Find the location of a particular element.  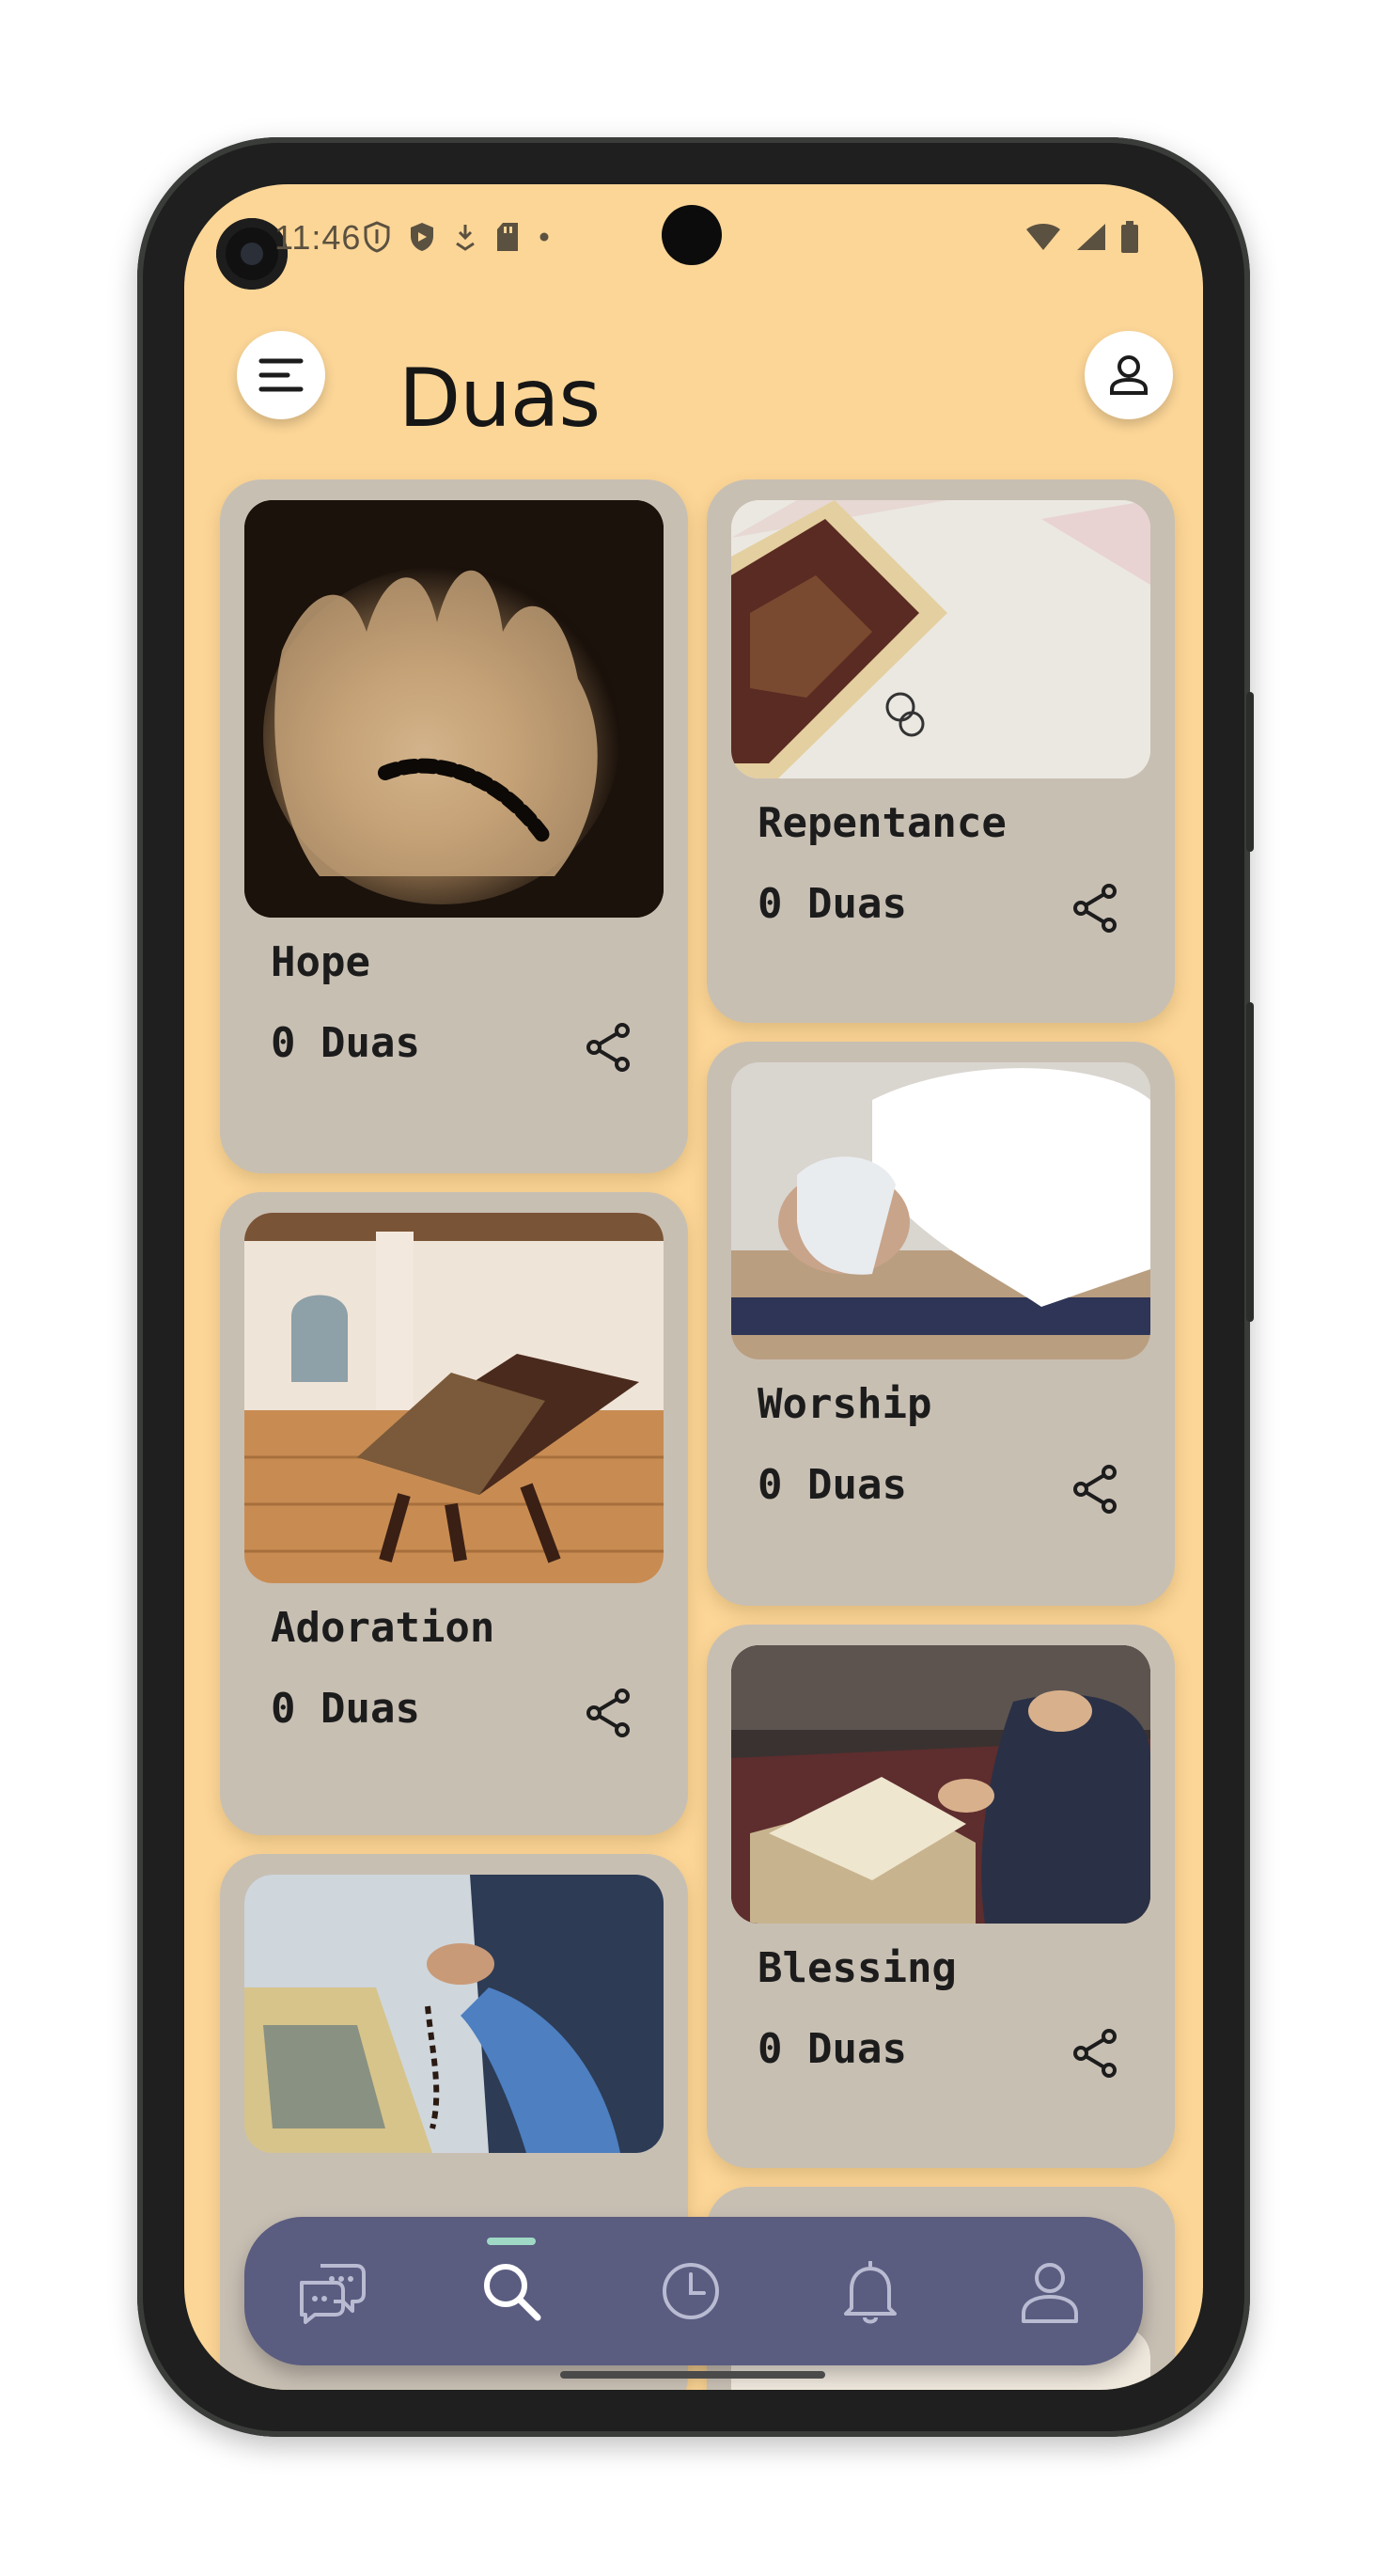

menu-button is located at coordinates (281, 375).